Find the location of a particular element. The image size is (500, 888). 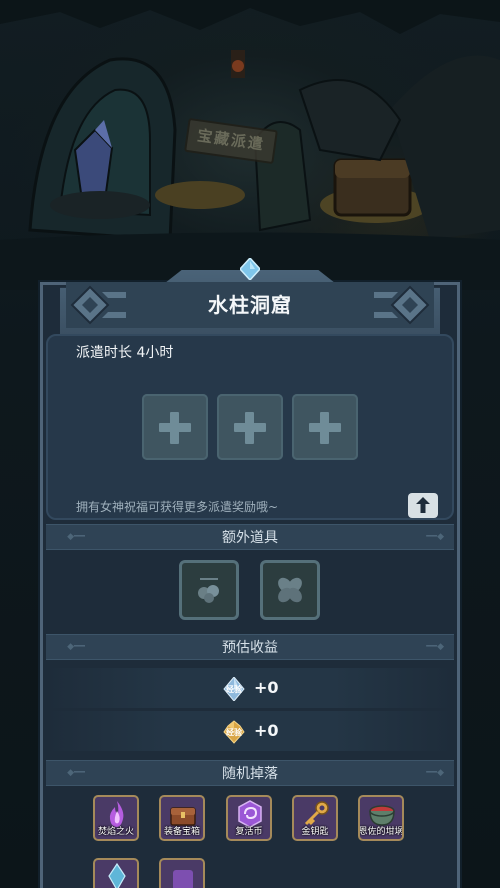

section-random-drops: ◆━━ 随机掉落 ━━◆ is located at coordinates (250, 773).